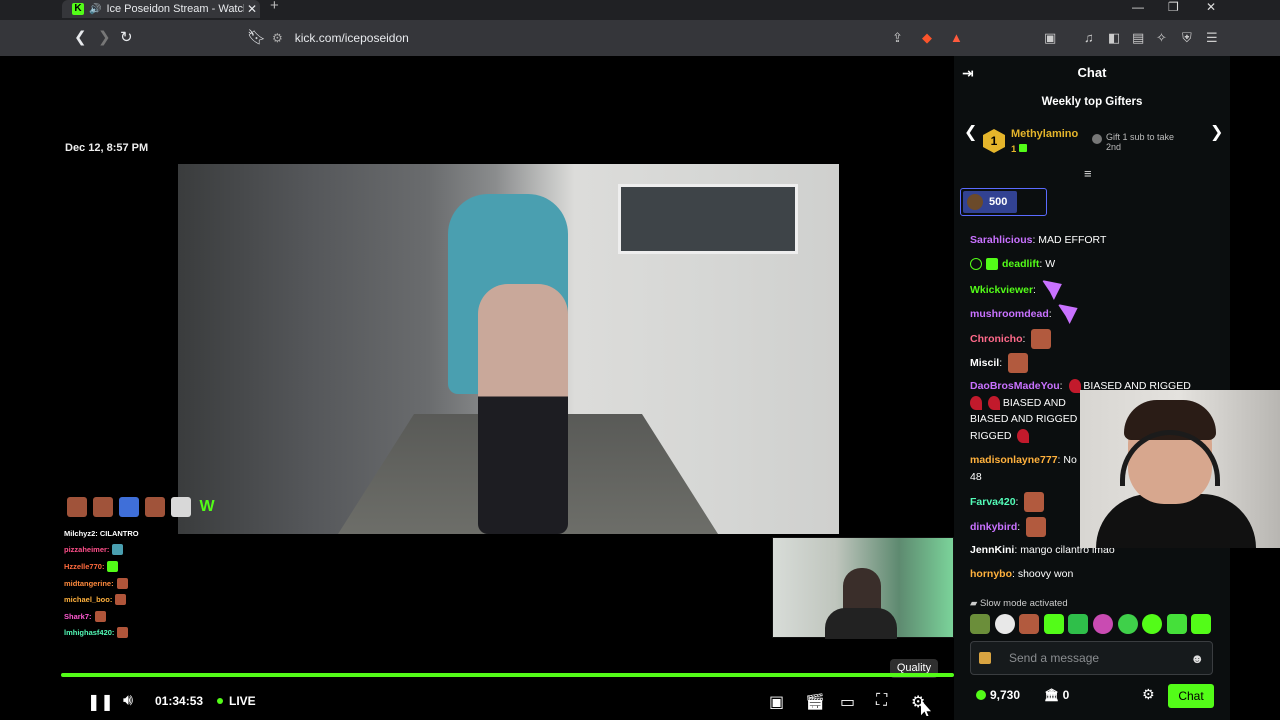 The image size is (1280, 720). Describe the element at coordinates (1091, 658) in the screenshot. I see `message-input: Send a message ☻` at that location.